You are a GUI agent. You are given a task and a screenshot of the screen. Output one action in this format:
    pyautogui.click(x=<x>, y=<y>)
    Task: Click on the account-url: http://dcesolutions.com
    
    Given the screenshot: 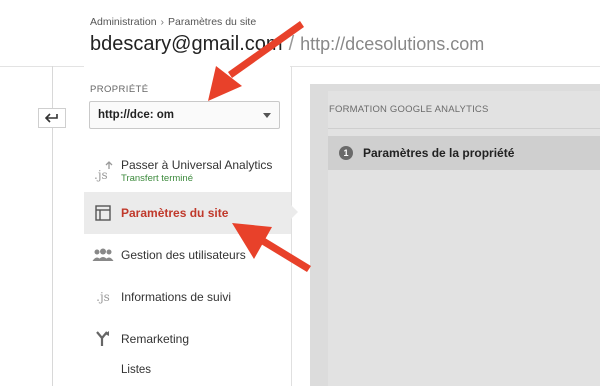 What is the action you would take?
    pyautogui.click(x=392, y=44)
    